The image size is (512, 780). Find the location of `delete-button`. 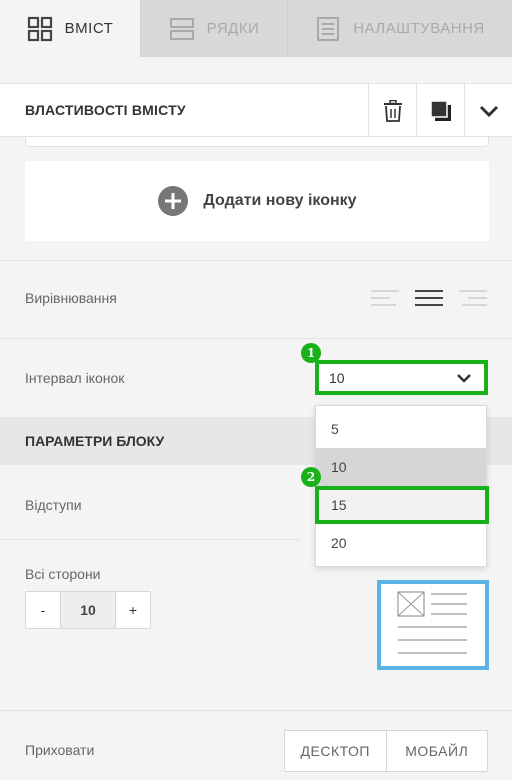

delete-button is located at coordinates (392, 110).